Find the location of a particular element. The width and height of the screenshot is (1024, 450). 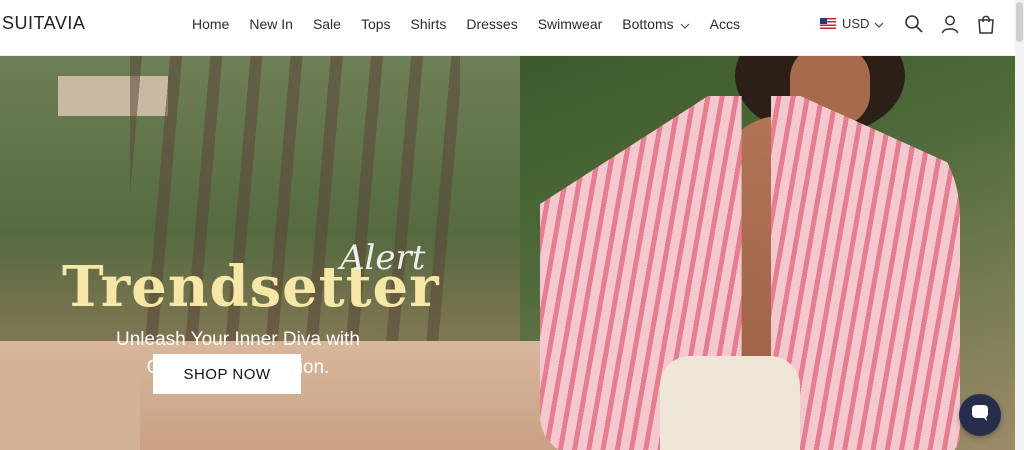

nav-item-shirts: Shirts is located at coordinates (429, 24).